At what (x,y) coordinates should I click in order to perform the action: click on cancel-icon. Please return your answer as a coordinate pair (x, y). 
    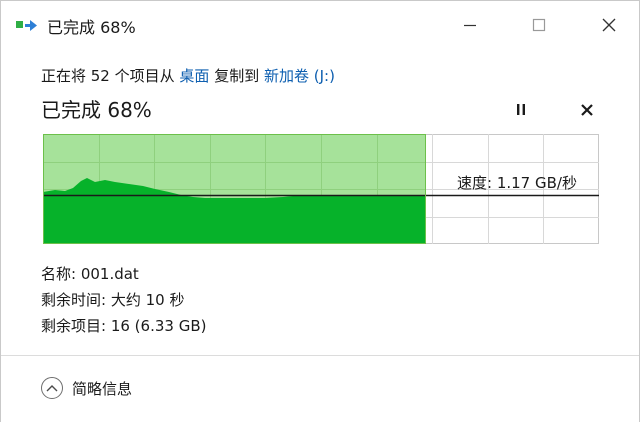
    Looking at the image, I should click on (587, 110).